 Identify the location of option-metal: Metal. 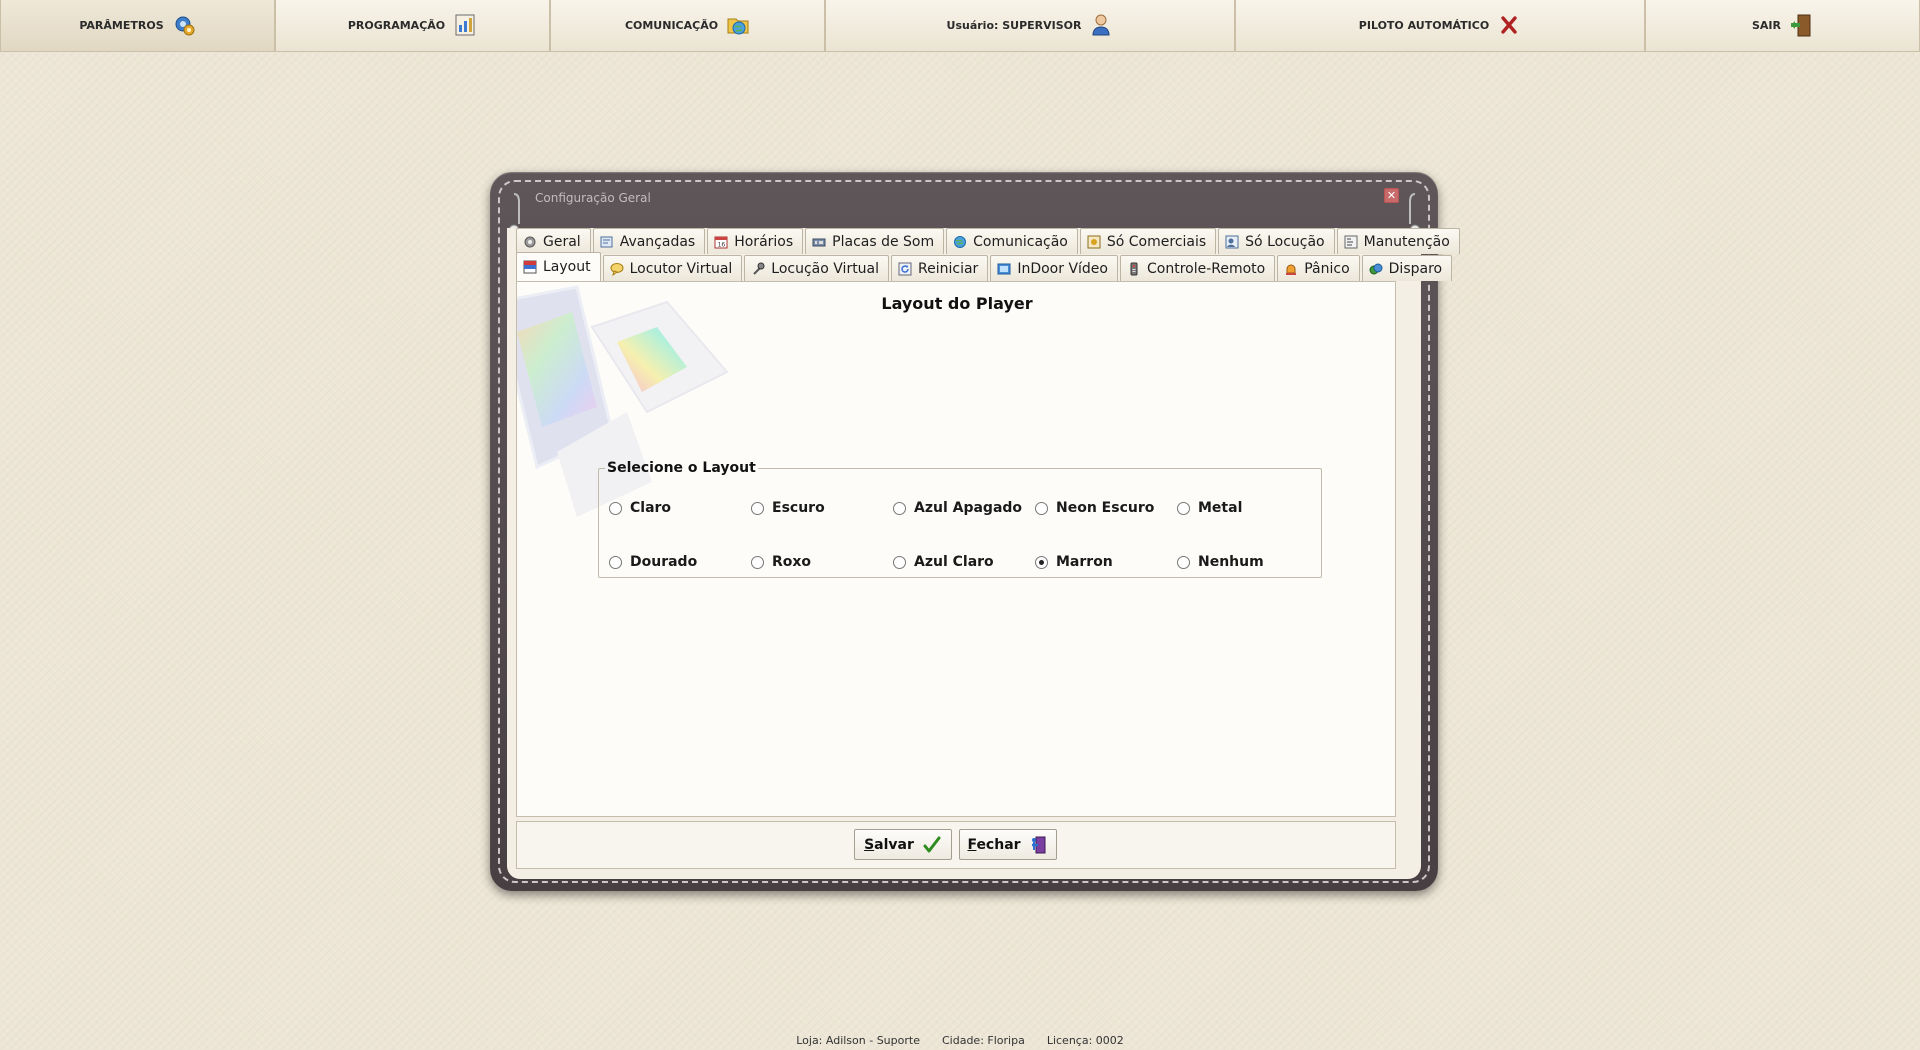
(1209, 508).